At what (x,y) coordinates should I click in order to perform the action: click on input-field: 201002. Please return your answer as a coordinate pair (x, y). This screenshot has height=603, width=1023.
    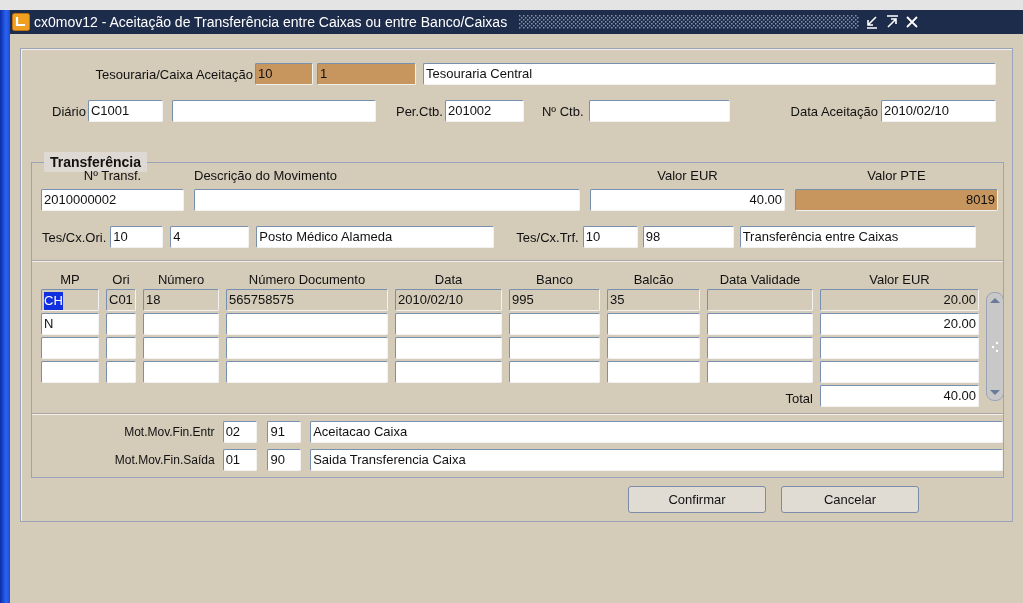
    Looking at the image, I should click on (484, 111).